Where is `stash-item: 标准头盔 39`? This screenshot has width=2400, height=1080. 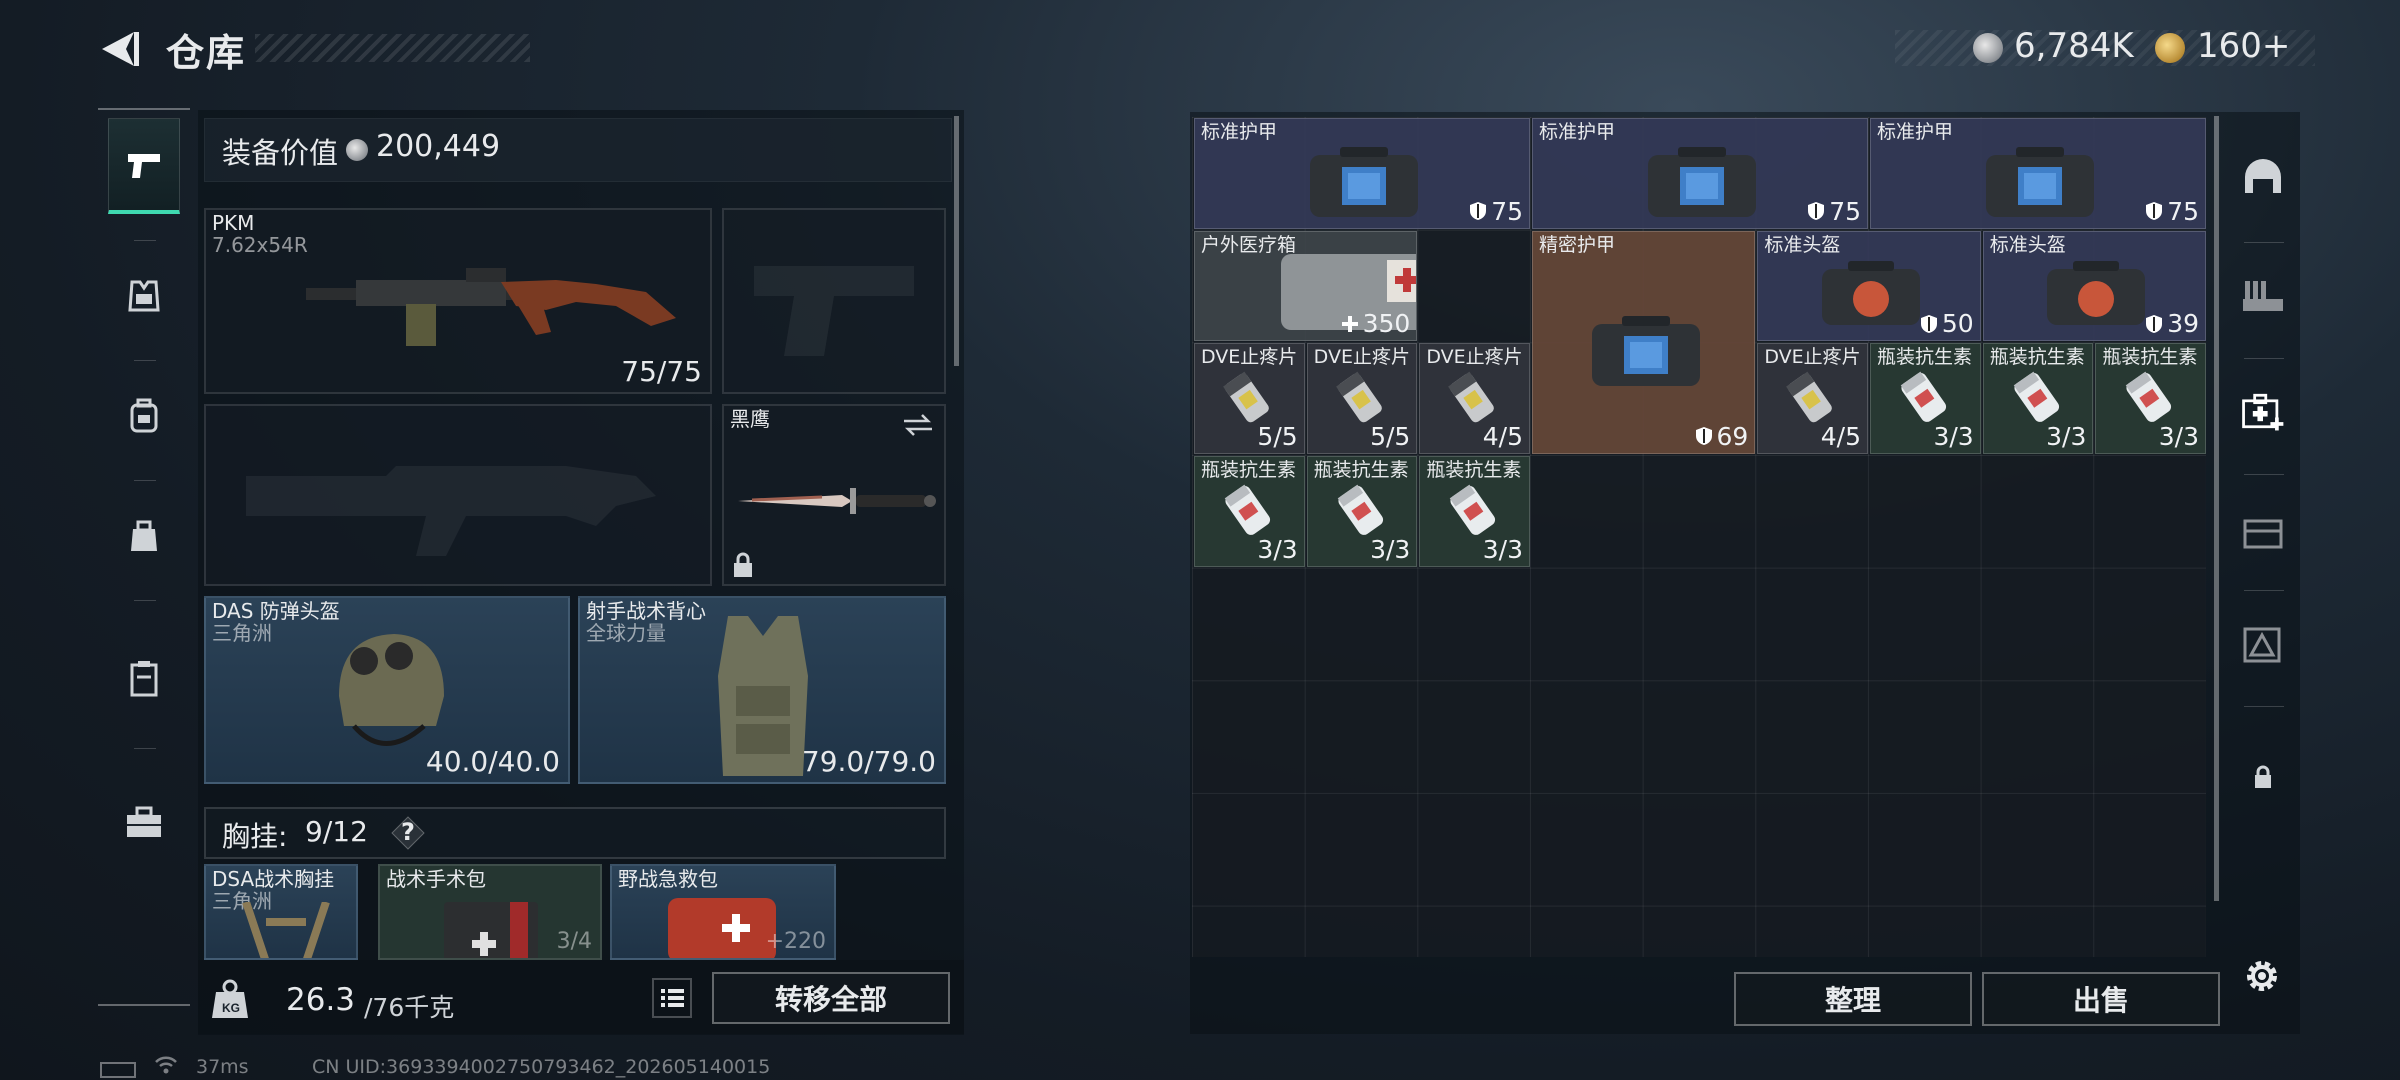 stash-item: 标准头盔 39 is located at coordinates (2094, 286).